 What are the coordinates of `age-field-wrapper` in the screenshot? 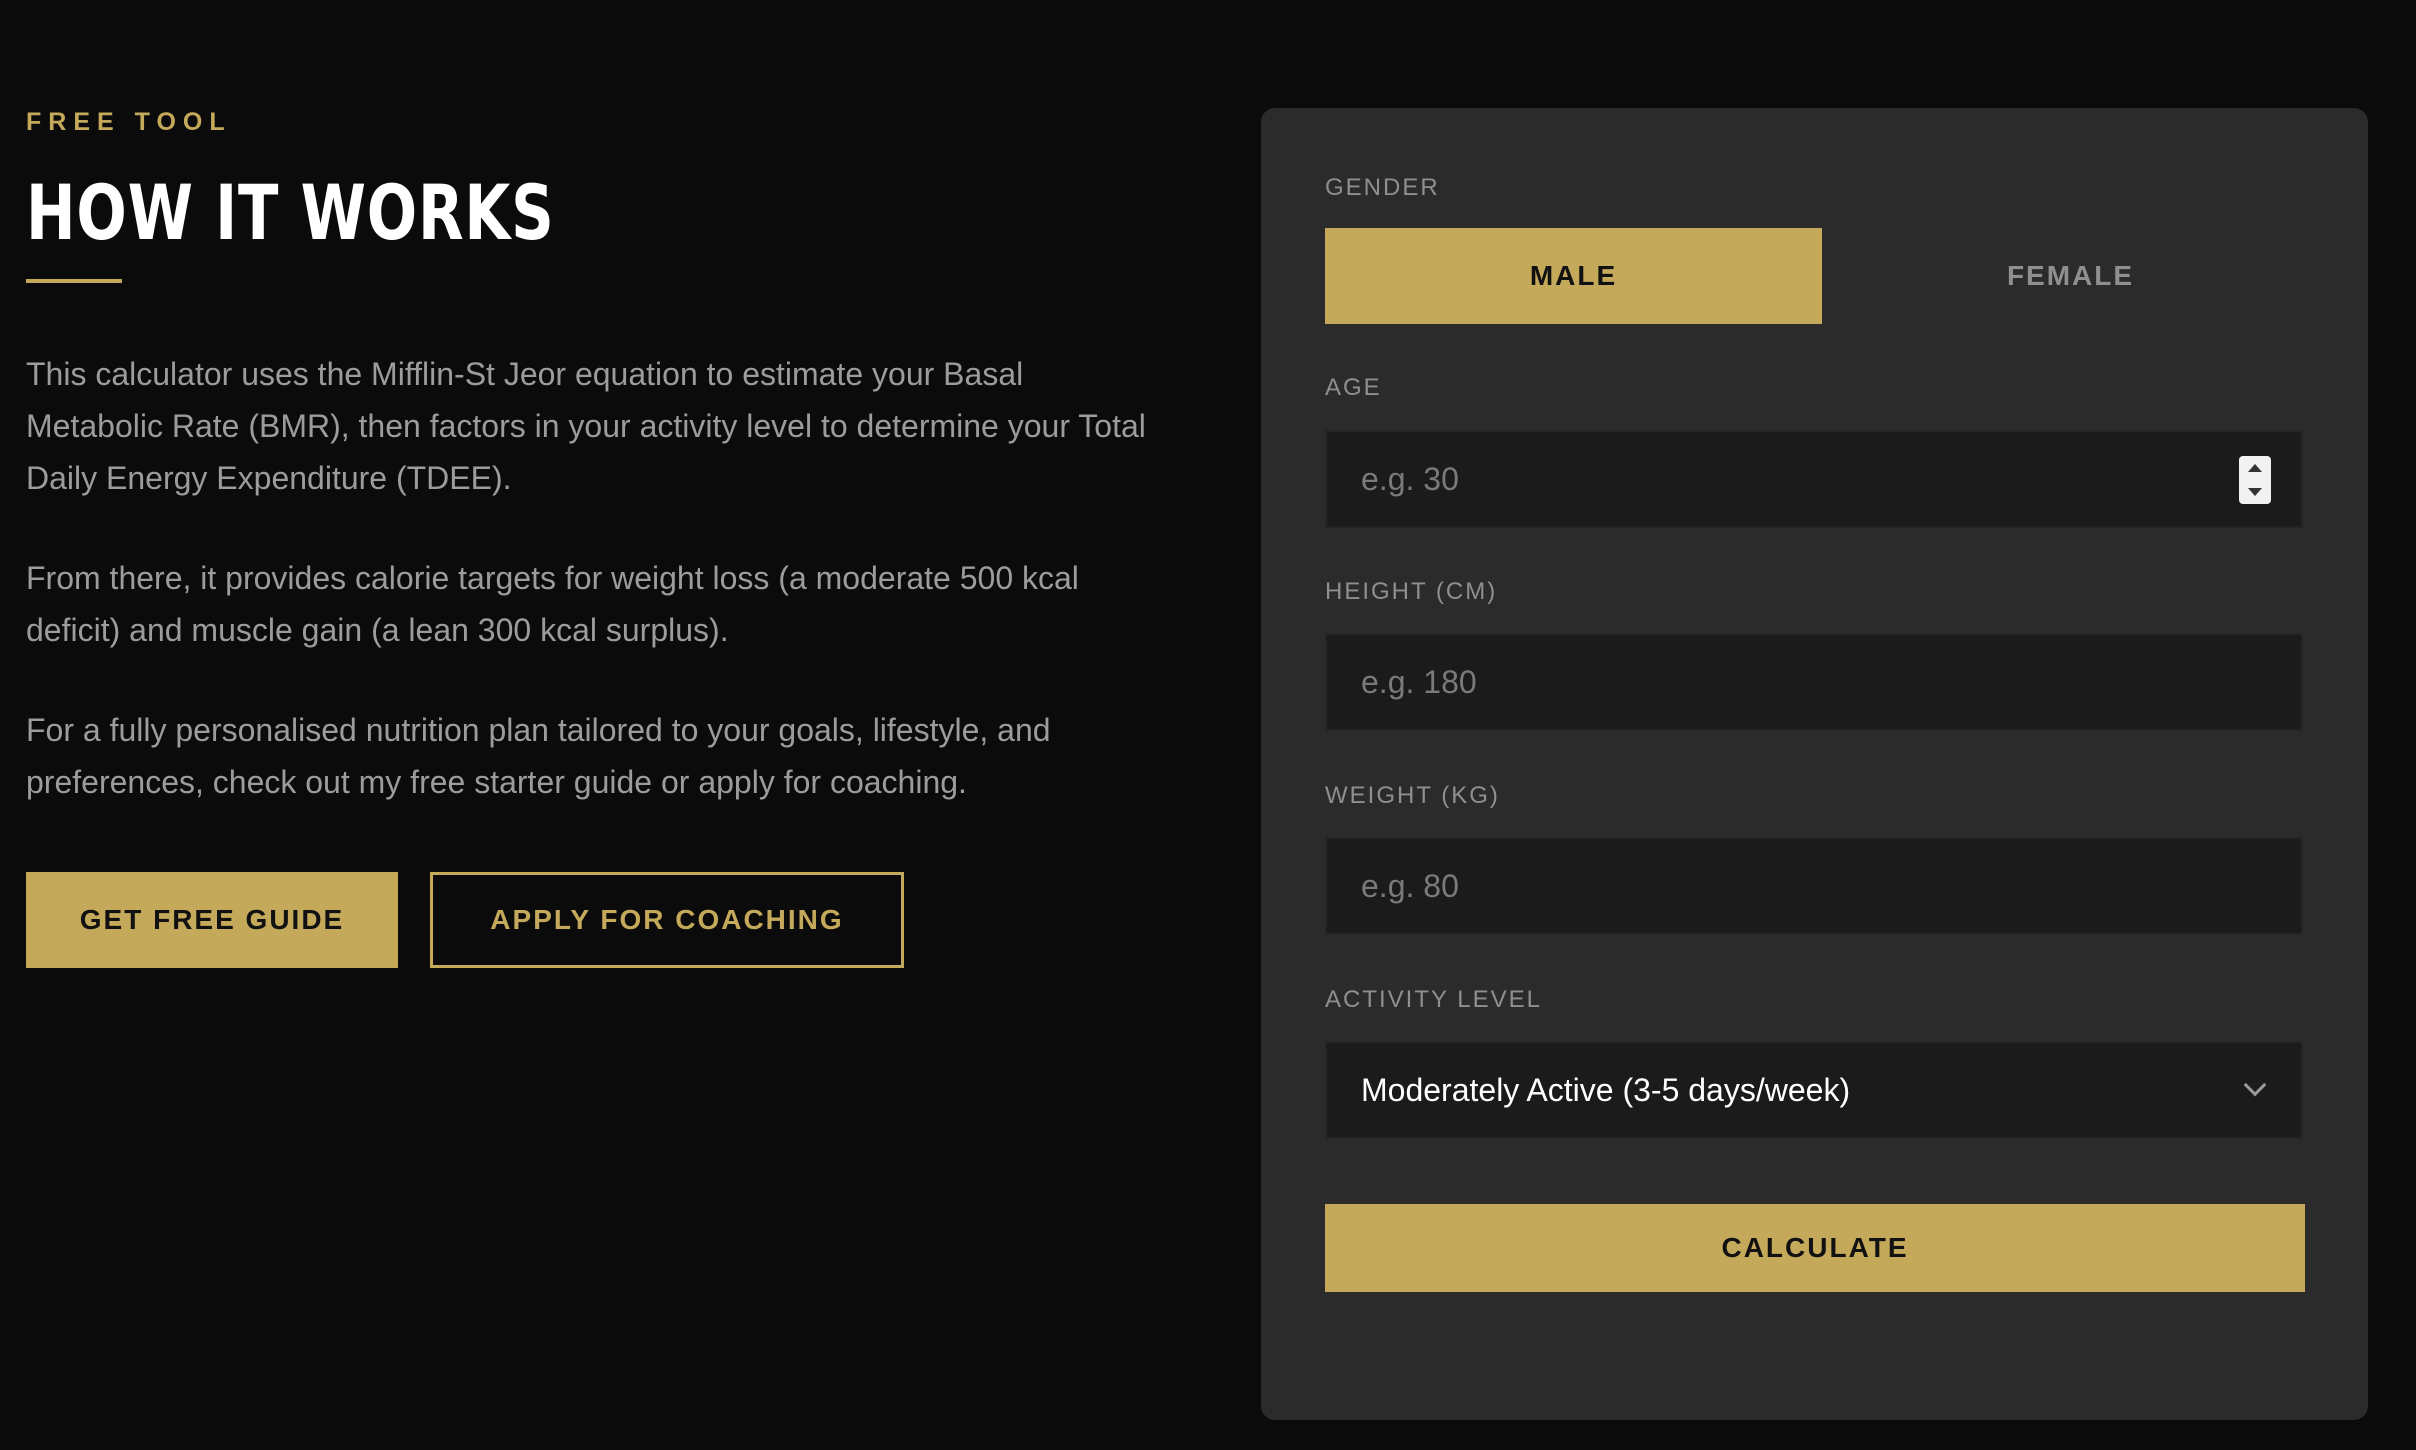 It's located at (1814, 479).